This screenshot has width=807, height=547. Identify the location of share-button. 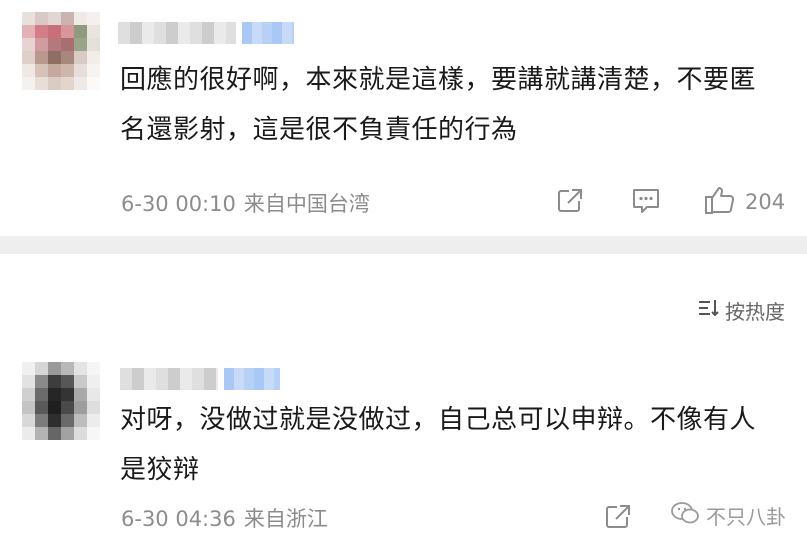
(618, 519).